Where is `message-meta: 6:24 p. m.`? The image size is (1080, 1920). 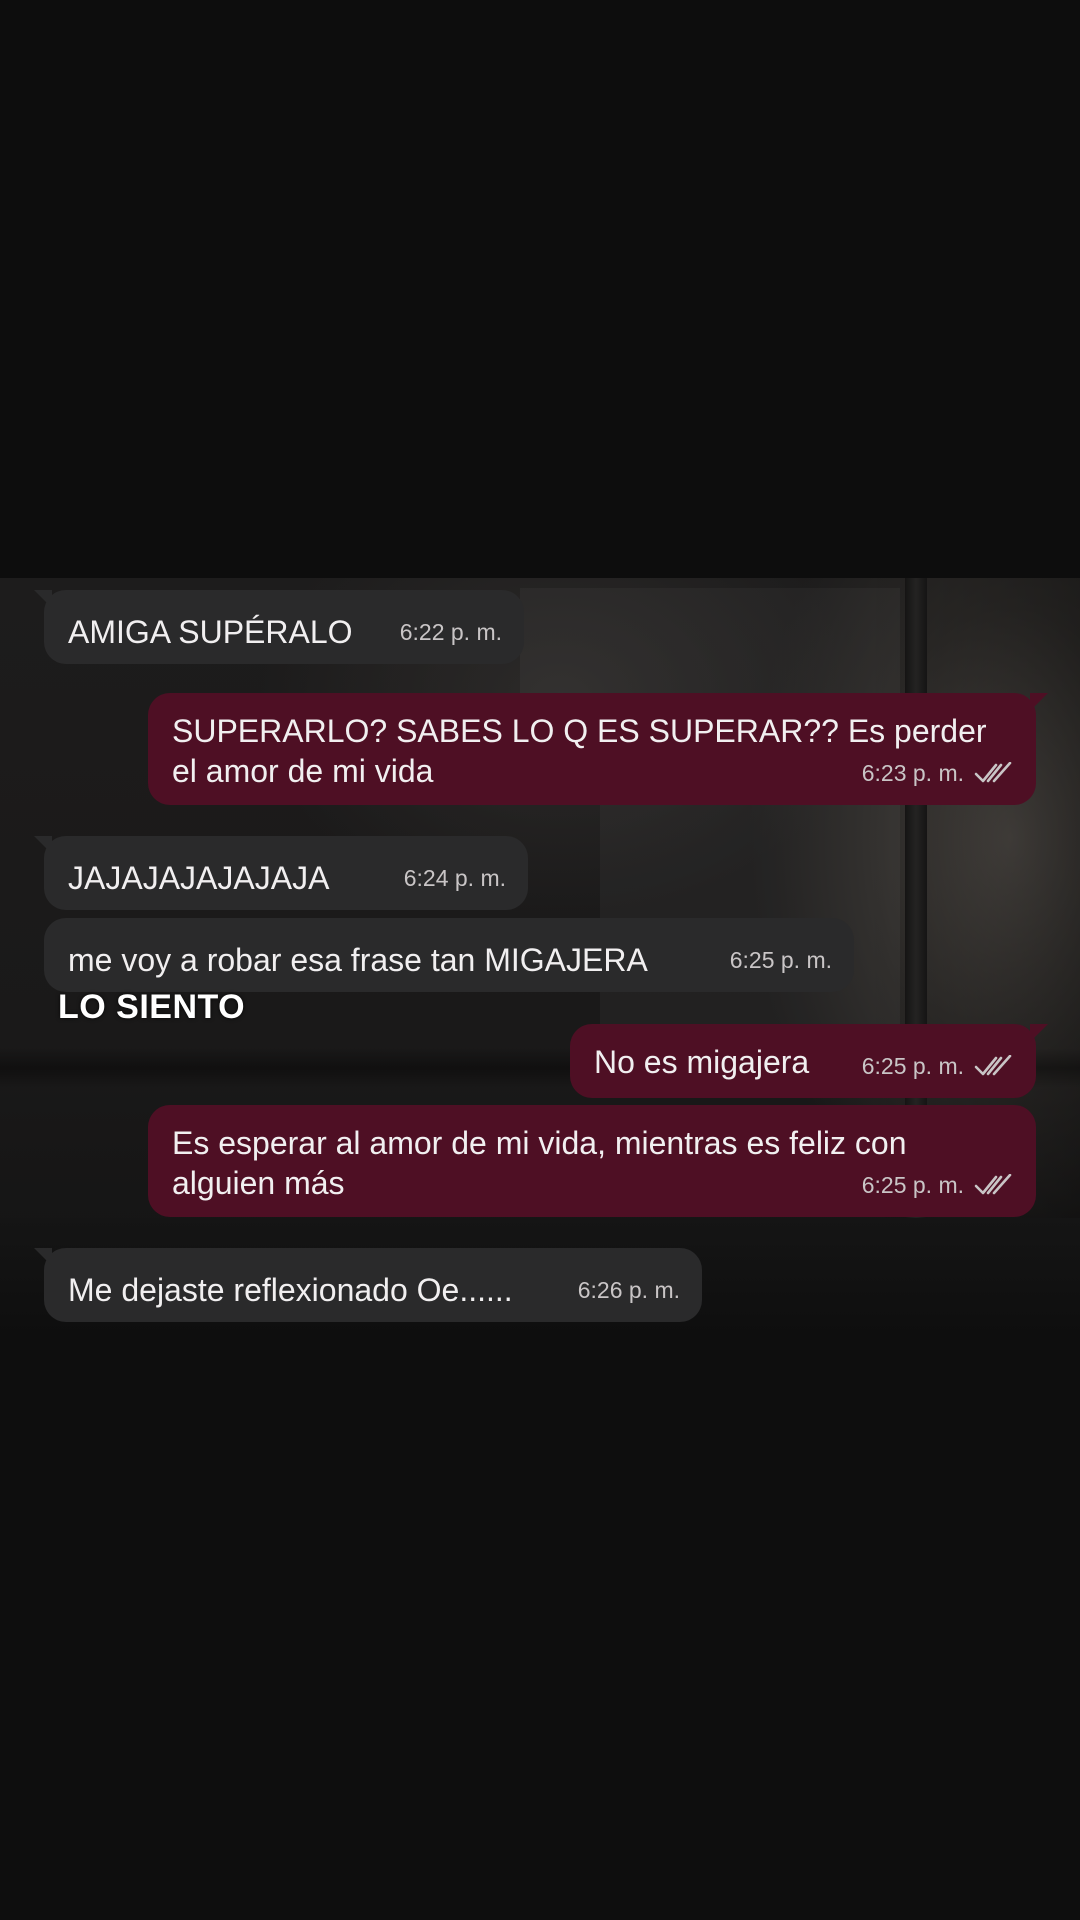 message-meta: 6:24 p. m. is located at coordinates (455, 878).